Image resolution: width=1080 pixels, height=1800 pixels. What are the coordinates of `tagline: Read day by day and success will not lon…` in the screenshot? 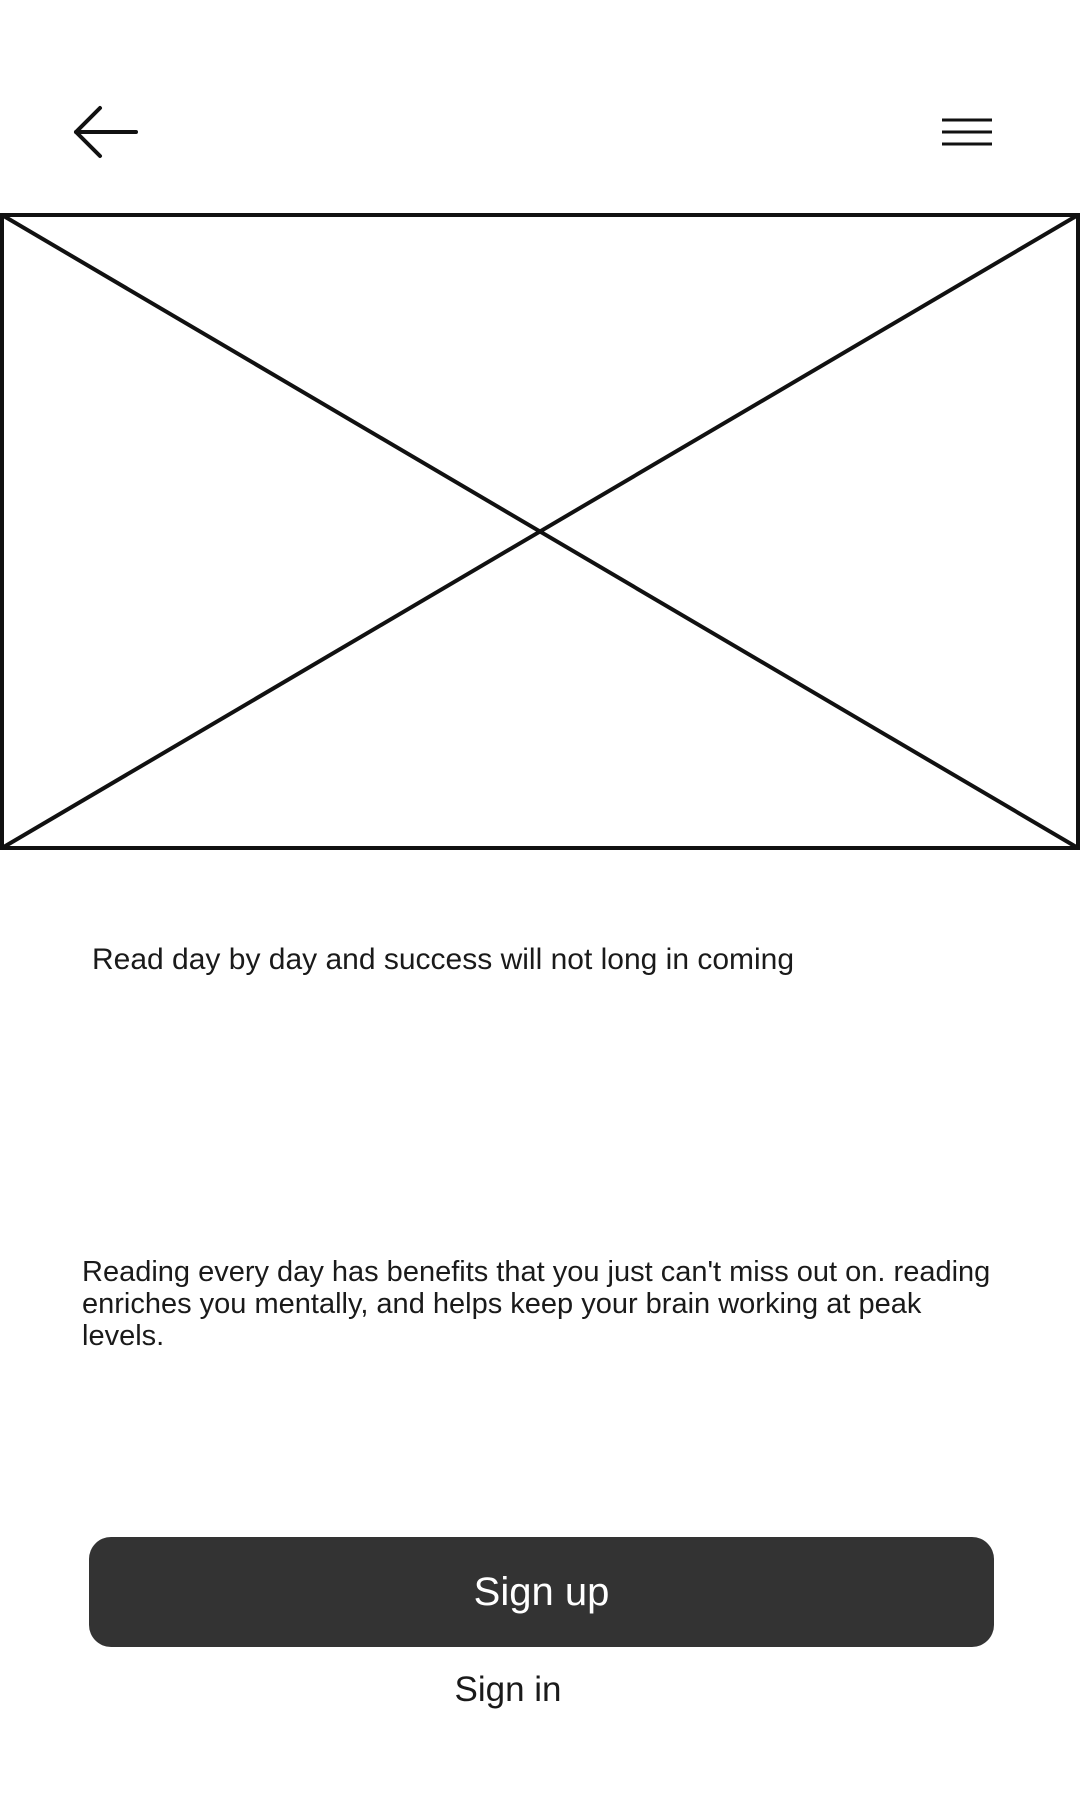 It's located at (443, 959).